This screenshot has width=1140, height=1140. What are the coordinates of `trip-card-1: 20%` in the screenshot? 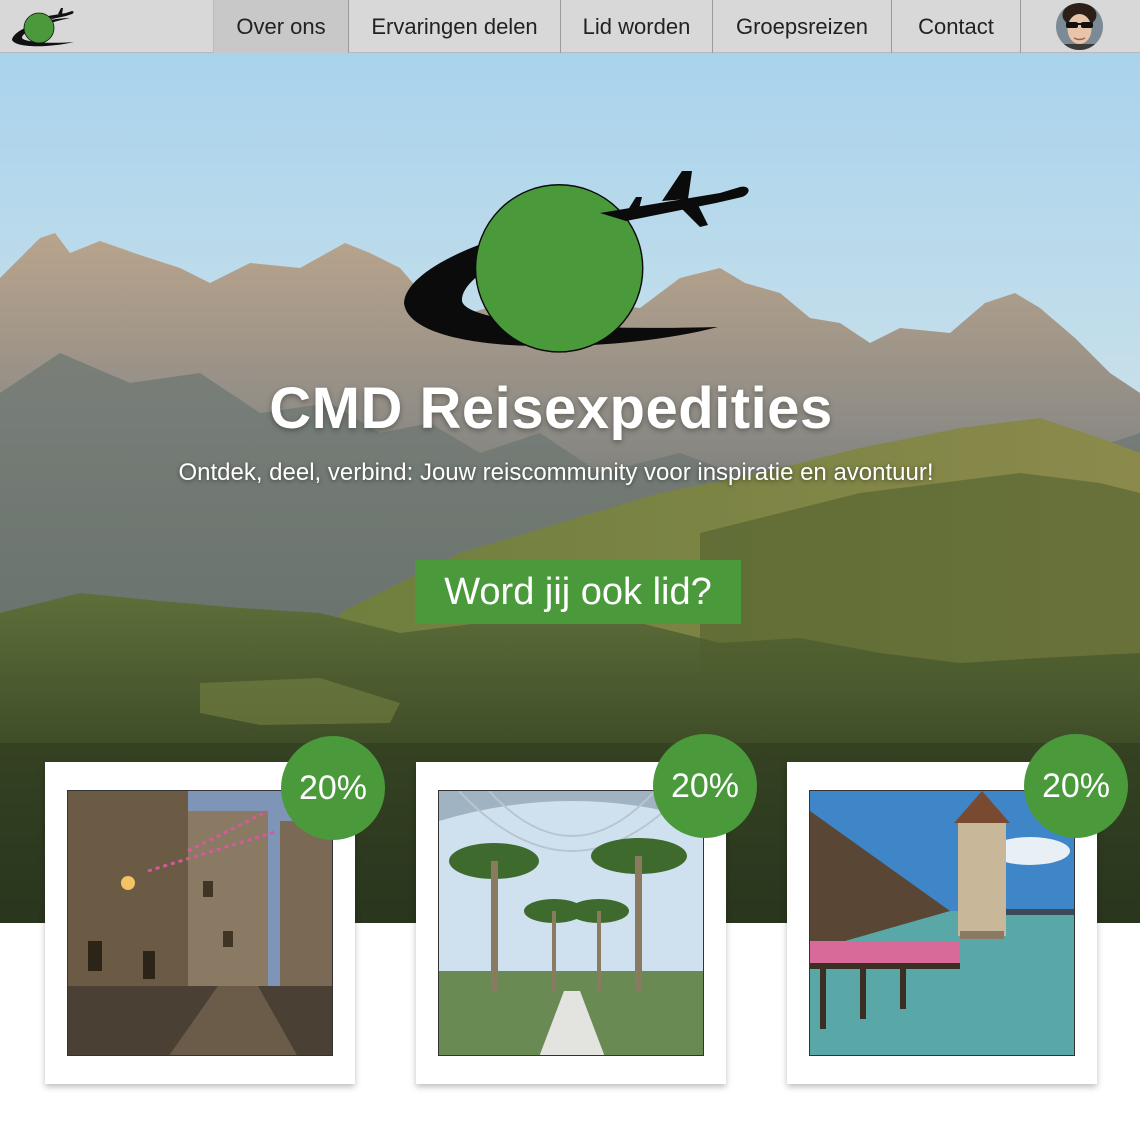 It's located at (215, 910).